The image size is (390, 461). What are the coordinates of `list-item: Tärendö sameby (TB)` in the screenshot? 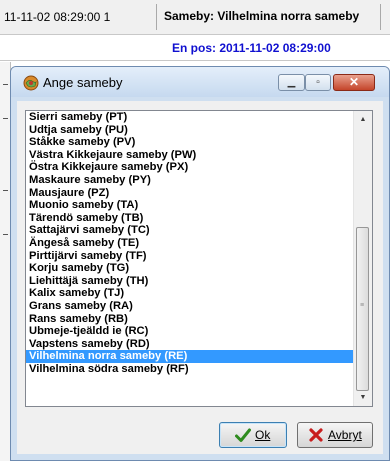 It's located at (190, 218).